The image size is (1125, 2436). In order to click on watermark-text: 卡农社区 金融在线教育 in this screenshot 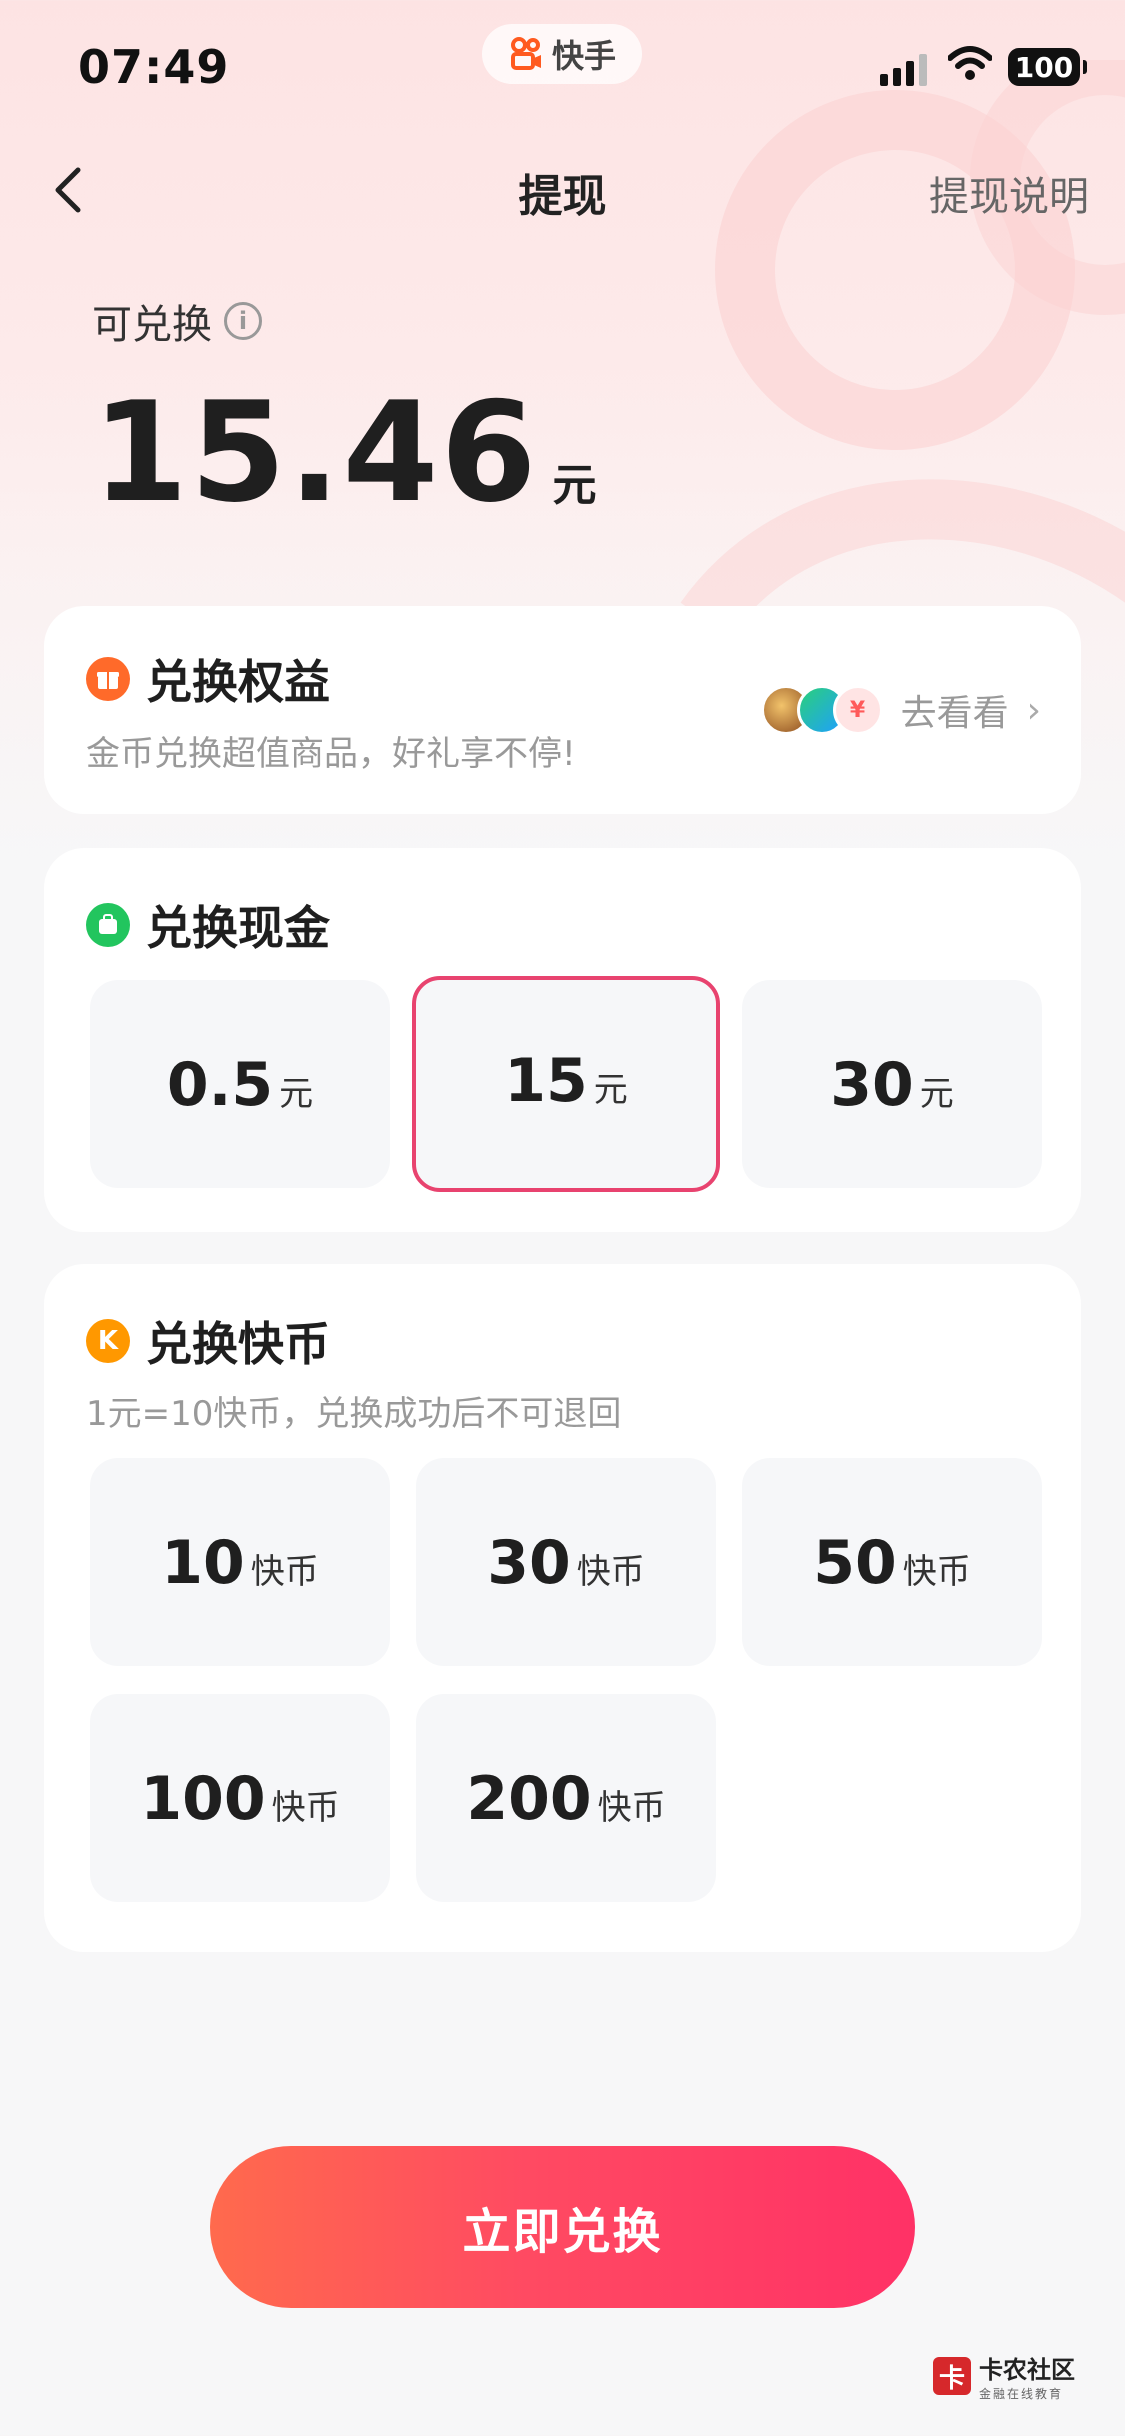, I will do `click(1027, 2376)`.